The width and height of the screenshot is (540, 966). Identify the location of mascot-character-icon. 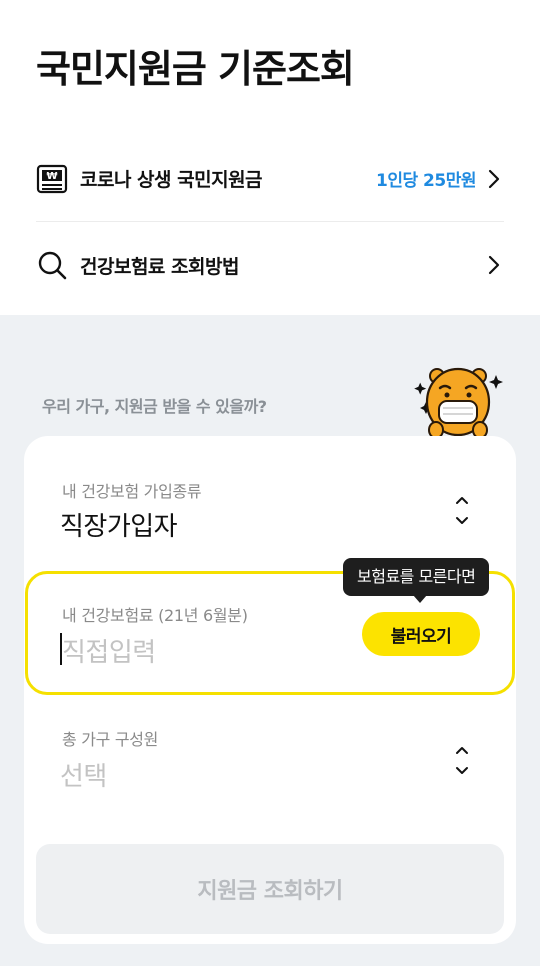
(458, 400).